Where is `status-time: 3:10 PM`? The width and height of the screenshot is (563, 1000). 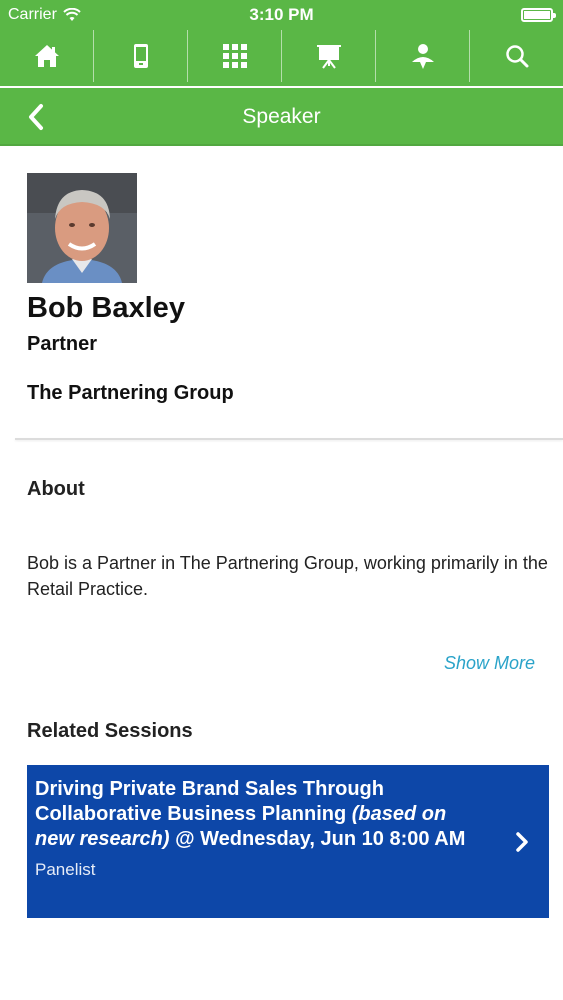 status-time: 3:10 PM is located at coordinates (281, 14).